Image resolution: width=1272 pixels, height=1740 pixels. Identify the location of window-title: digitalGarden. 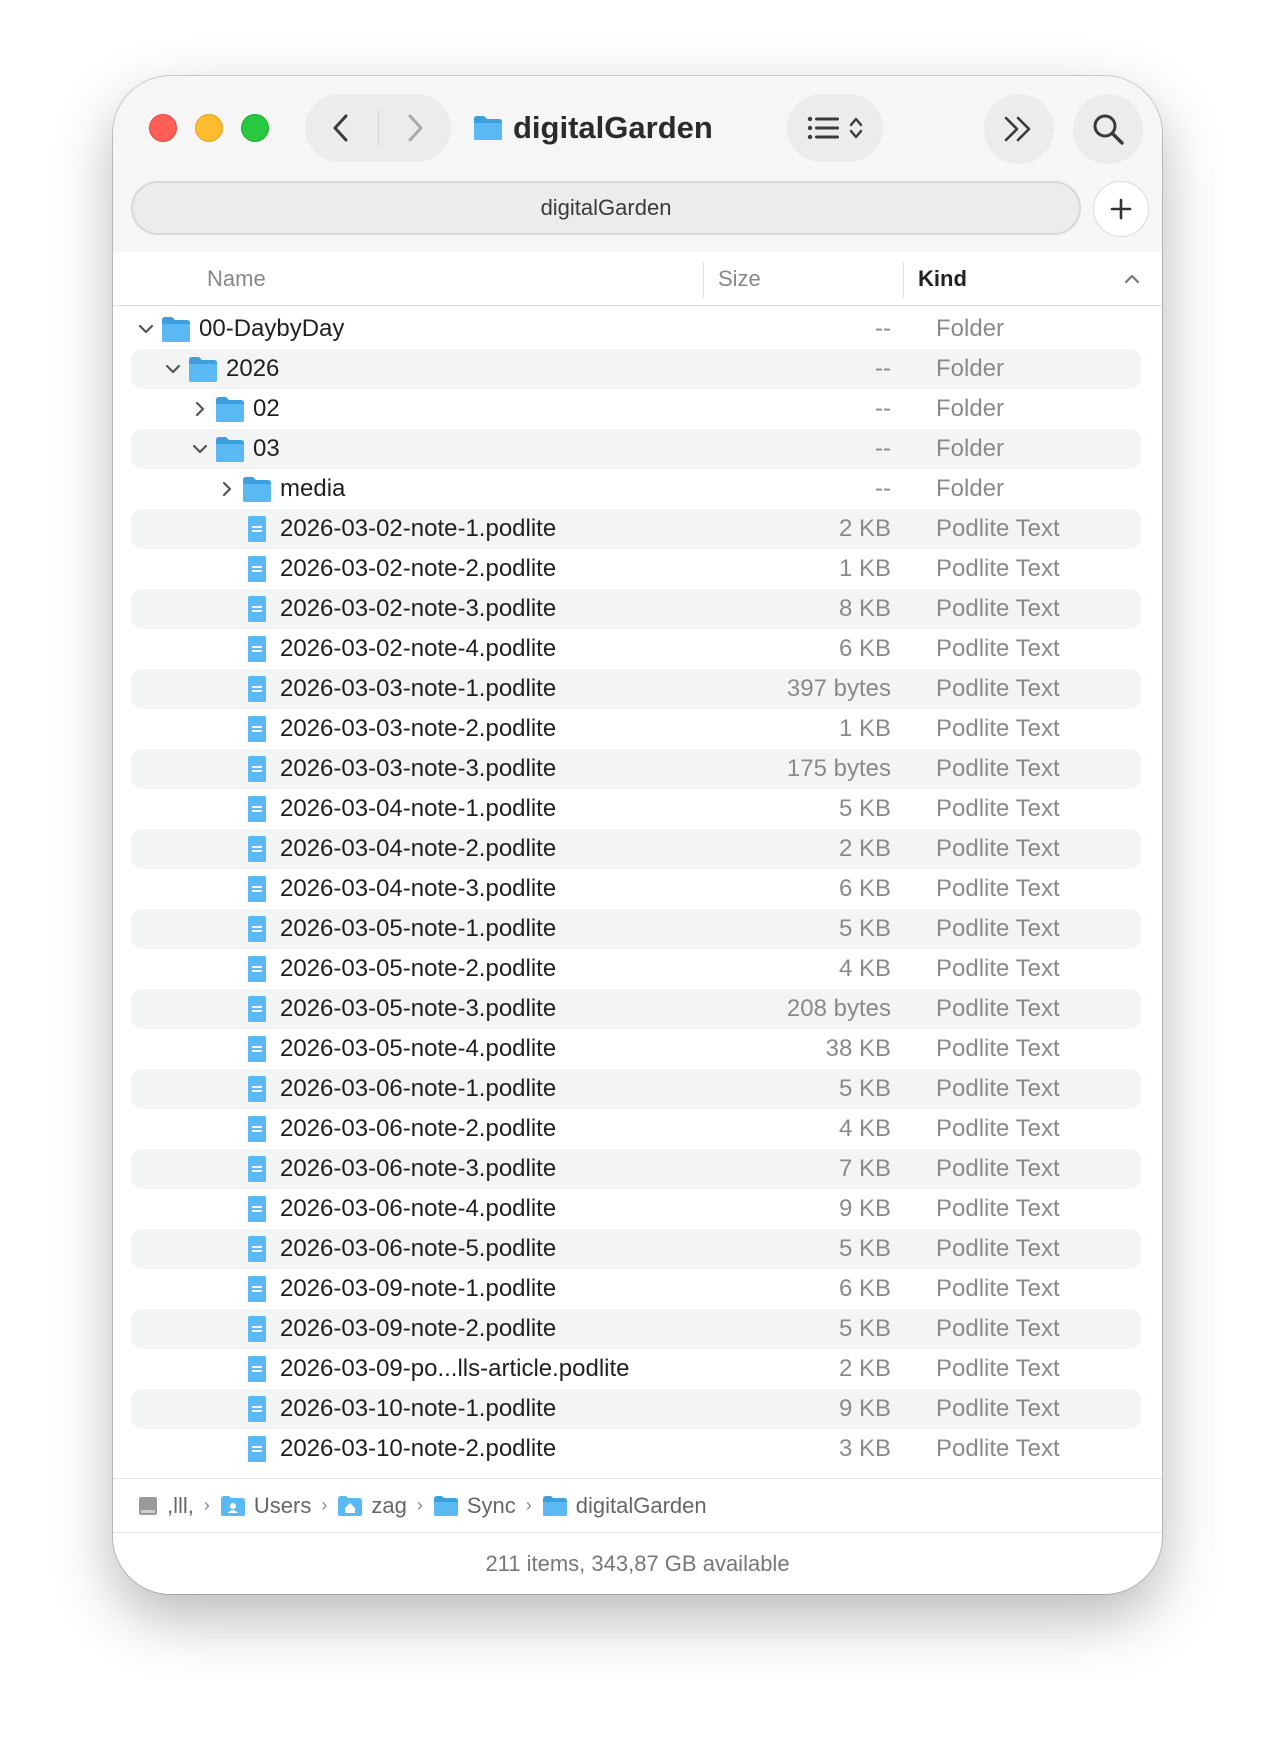
(593, 128).